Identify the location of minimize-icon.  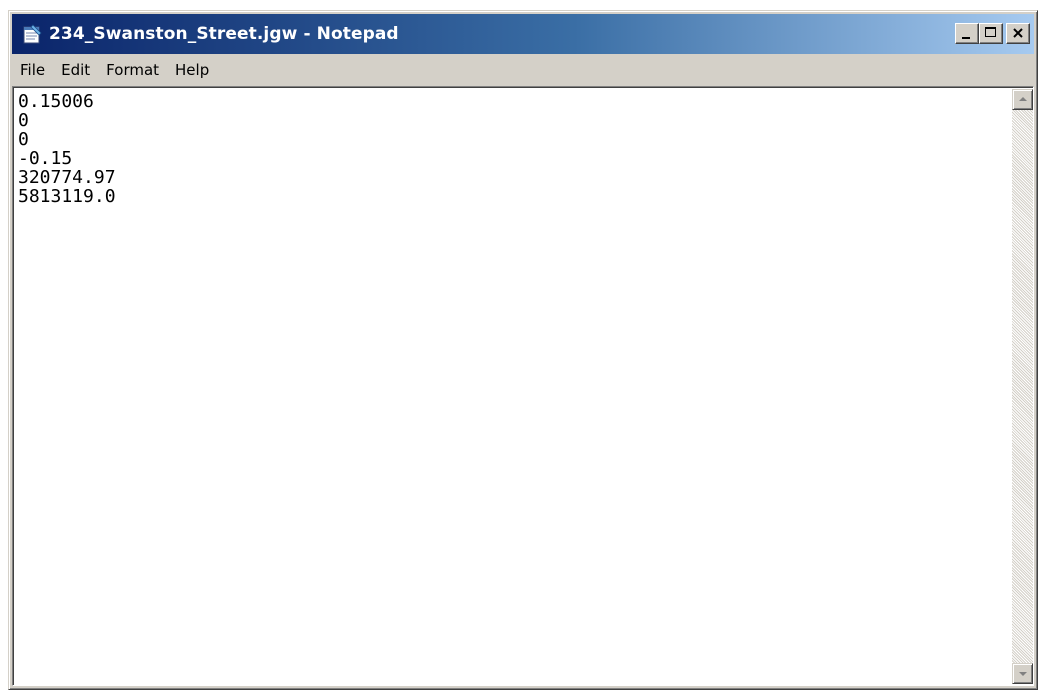
(966, 38).